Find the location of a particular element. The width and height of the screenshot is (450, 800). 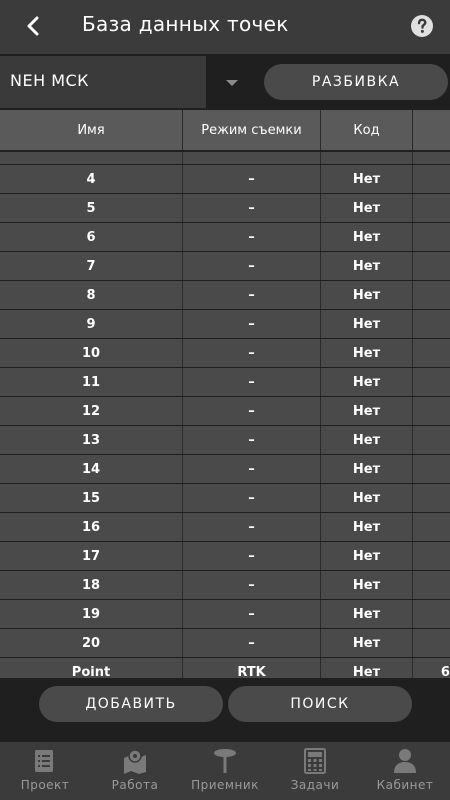

nav-item-project: Проект is located at coordinates (45, 771).